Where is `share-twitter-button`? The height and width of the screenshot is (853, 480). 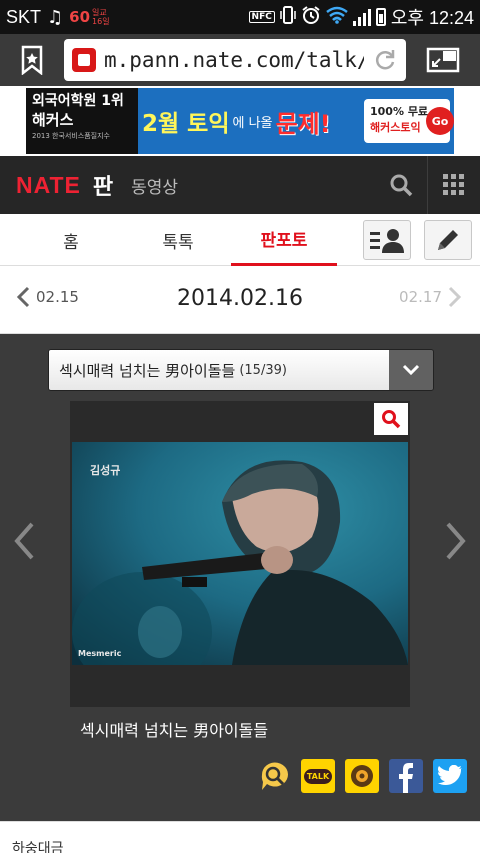 share-twitter-button is located at coordinates (450, 776).